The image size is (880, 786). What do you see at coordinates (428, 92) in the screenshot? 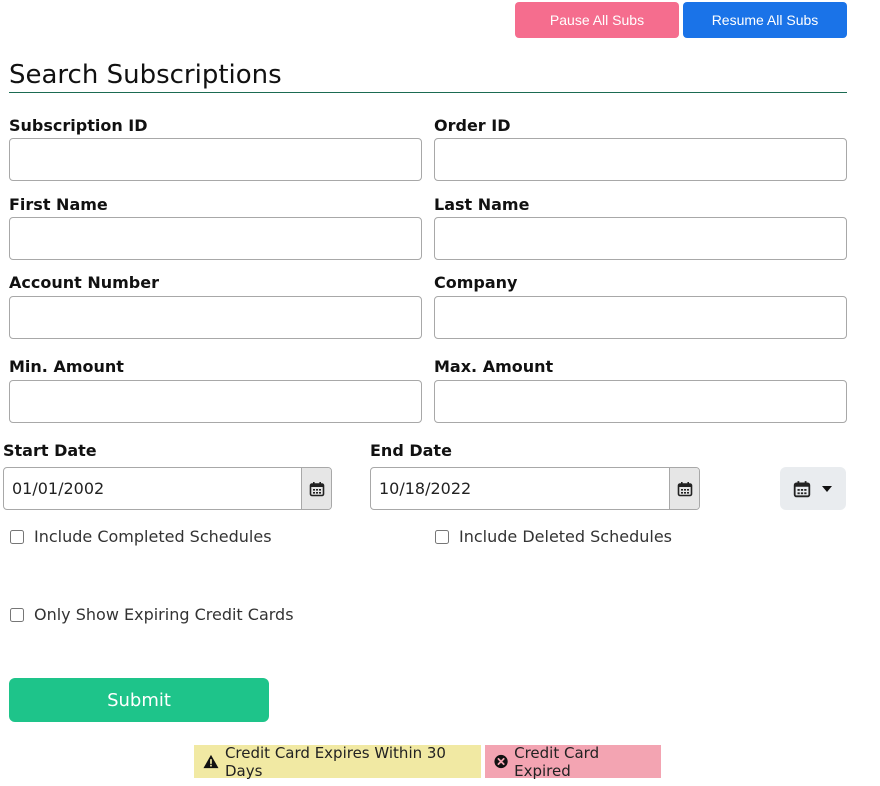
I see `title-divider` at bounding box center [428, 92].